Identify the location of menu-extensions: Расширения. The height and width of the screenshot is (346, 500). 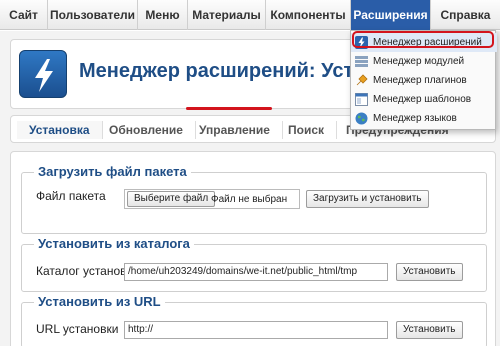
(391, 15).